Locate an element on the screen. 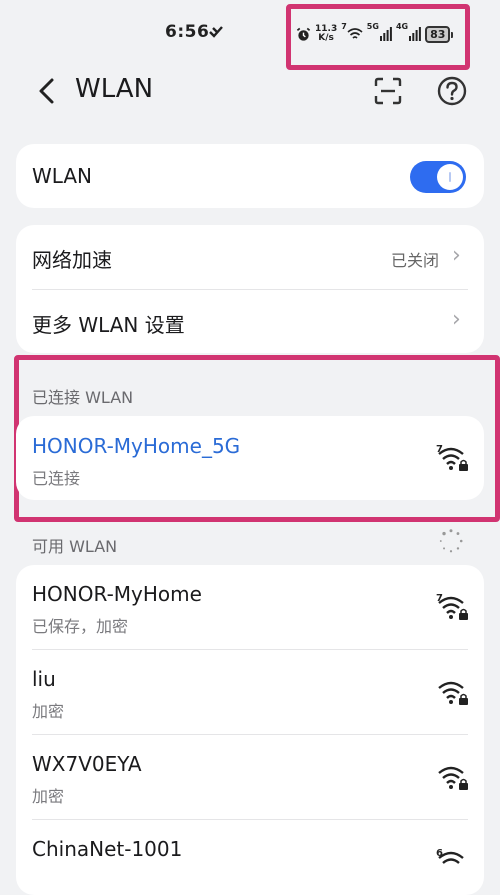 Image resolution: width=500 pixels, height=895 pixels. cell-signal-icon is located at coordinates (385, 34).